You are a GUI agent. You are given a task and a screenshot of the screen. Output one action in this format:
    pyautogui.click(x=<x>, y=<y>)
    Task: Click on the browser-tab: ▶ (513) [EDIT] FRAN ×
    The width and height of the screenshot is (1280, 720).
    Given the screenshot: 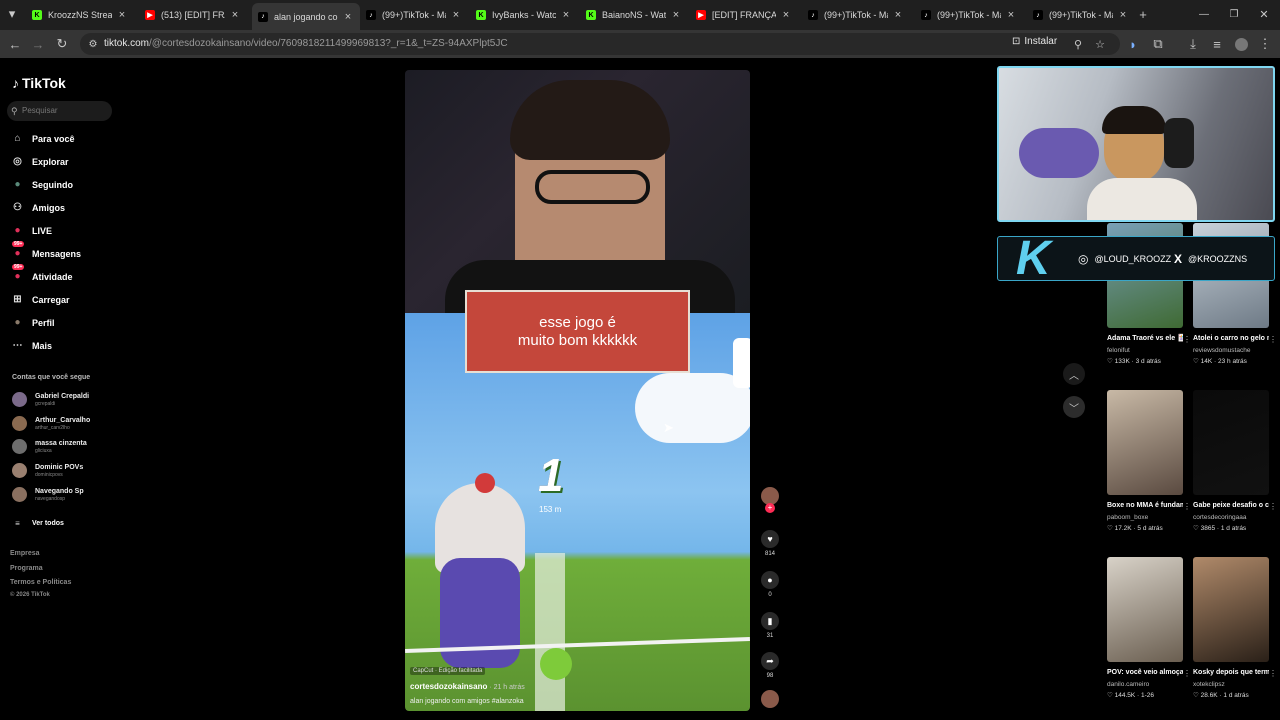 What is the action you would take?
    pyautogui.click(x=193, y=15)
    